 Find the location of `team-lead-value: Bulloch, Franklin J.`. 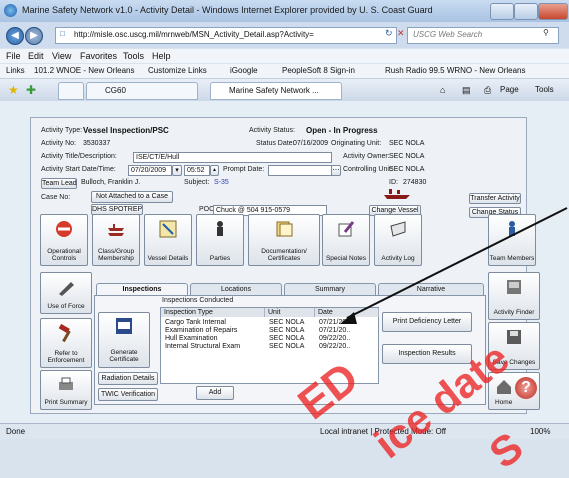

team-lead-value: Bulloch, Franklin J. is located at coordinates (111, 182).